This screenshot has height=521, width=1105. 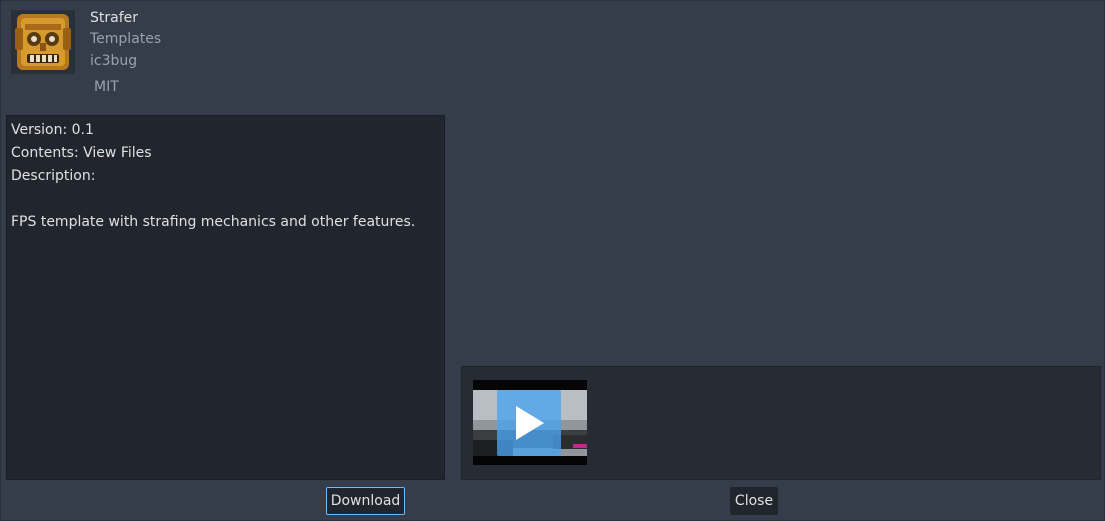 What do you see at coordinates (53, 176) in the screenshot?
I see `description-label: Description:` at bounding box center [53, 176].